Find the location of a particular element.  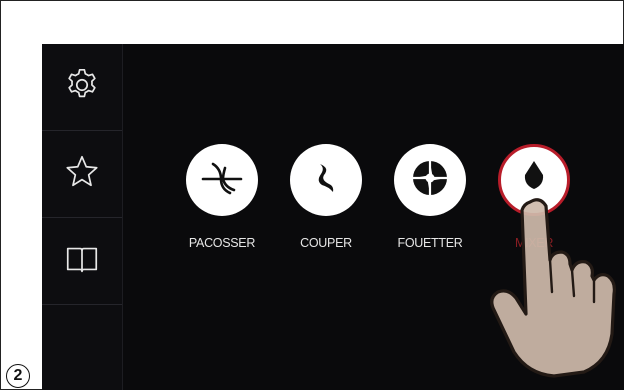

sidebar-item-settings is located at coordinates (82, 87).